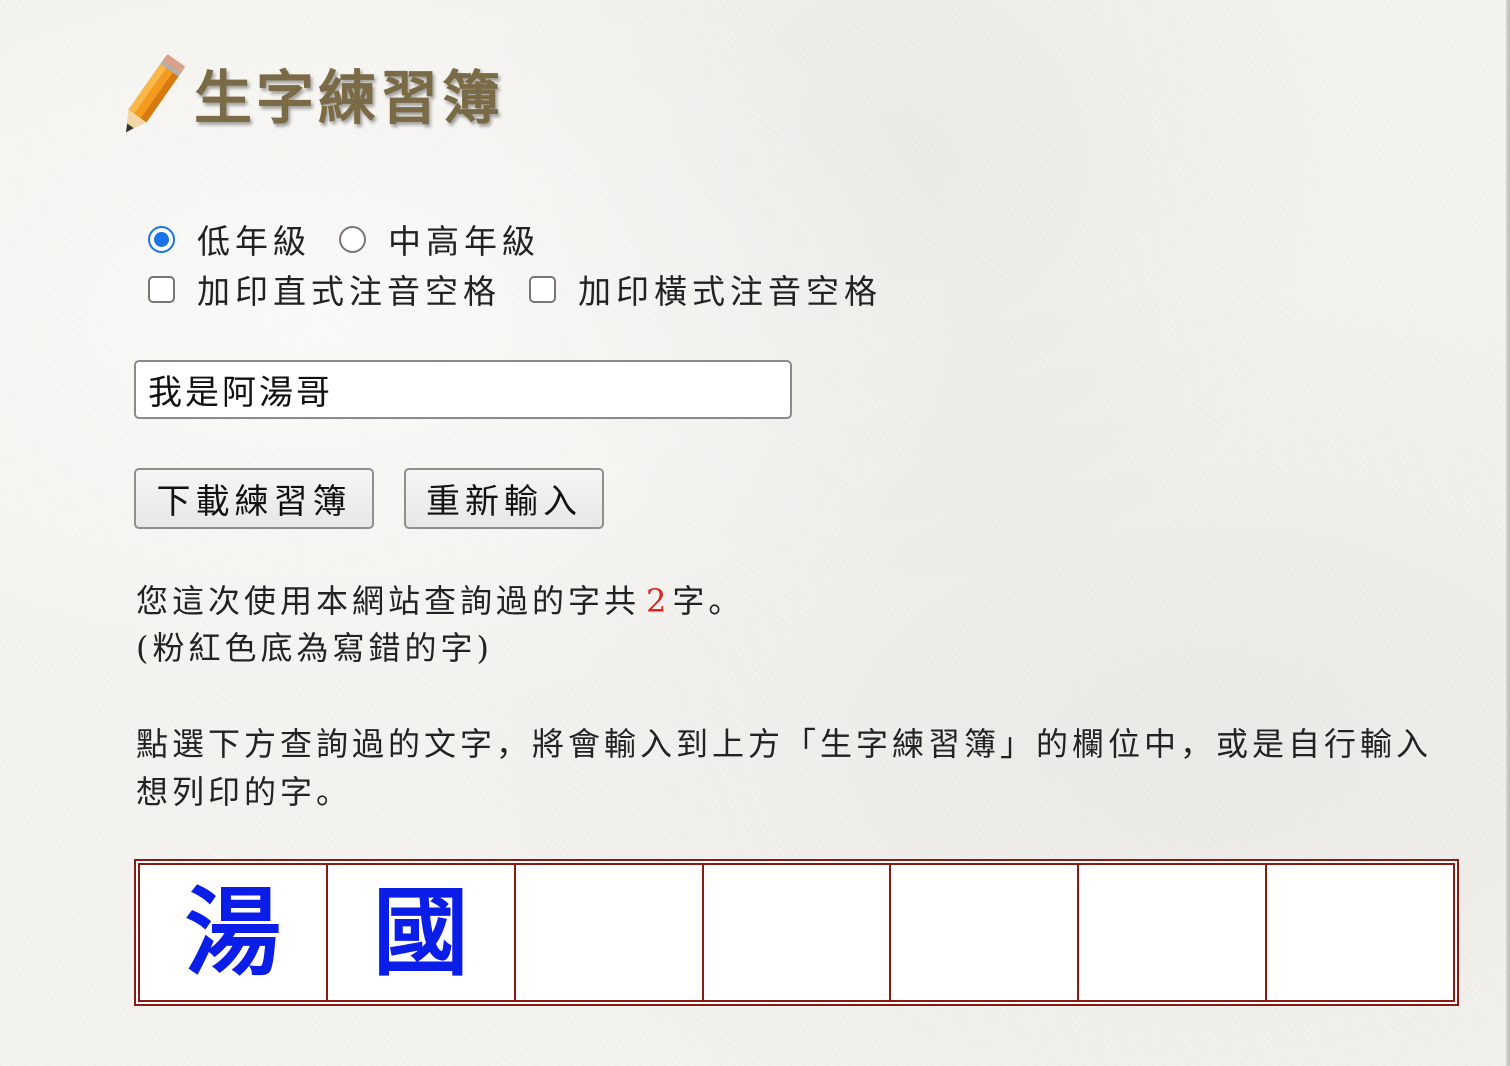 The height and width of the screenshot is (1066, 1510). What do you see at coordinates (349, 289) in the screenshot?
I see `checkbox-vertical-zhuyin-label: 加印直式注音空格` at bounding box center [349, 289].